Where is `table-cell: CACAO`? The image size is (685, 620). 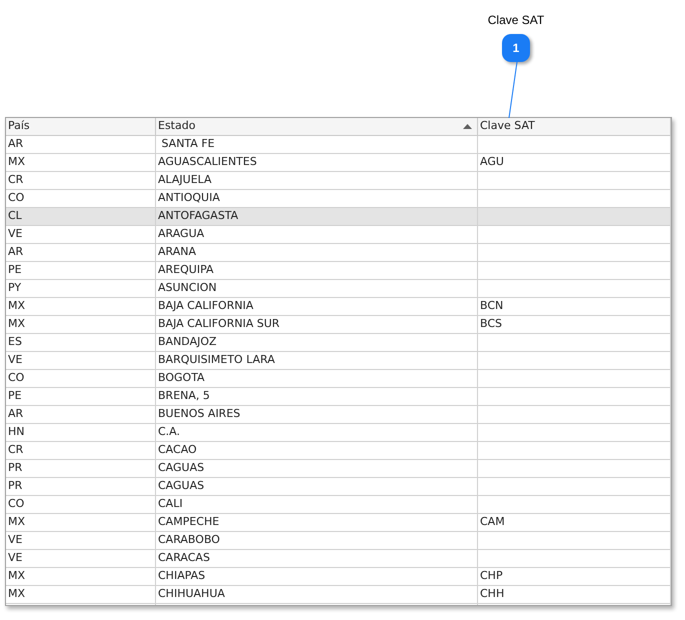
table-cell: CACAO is located at coordinates (317, 450).